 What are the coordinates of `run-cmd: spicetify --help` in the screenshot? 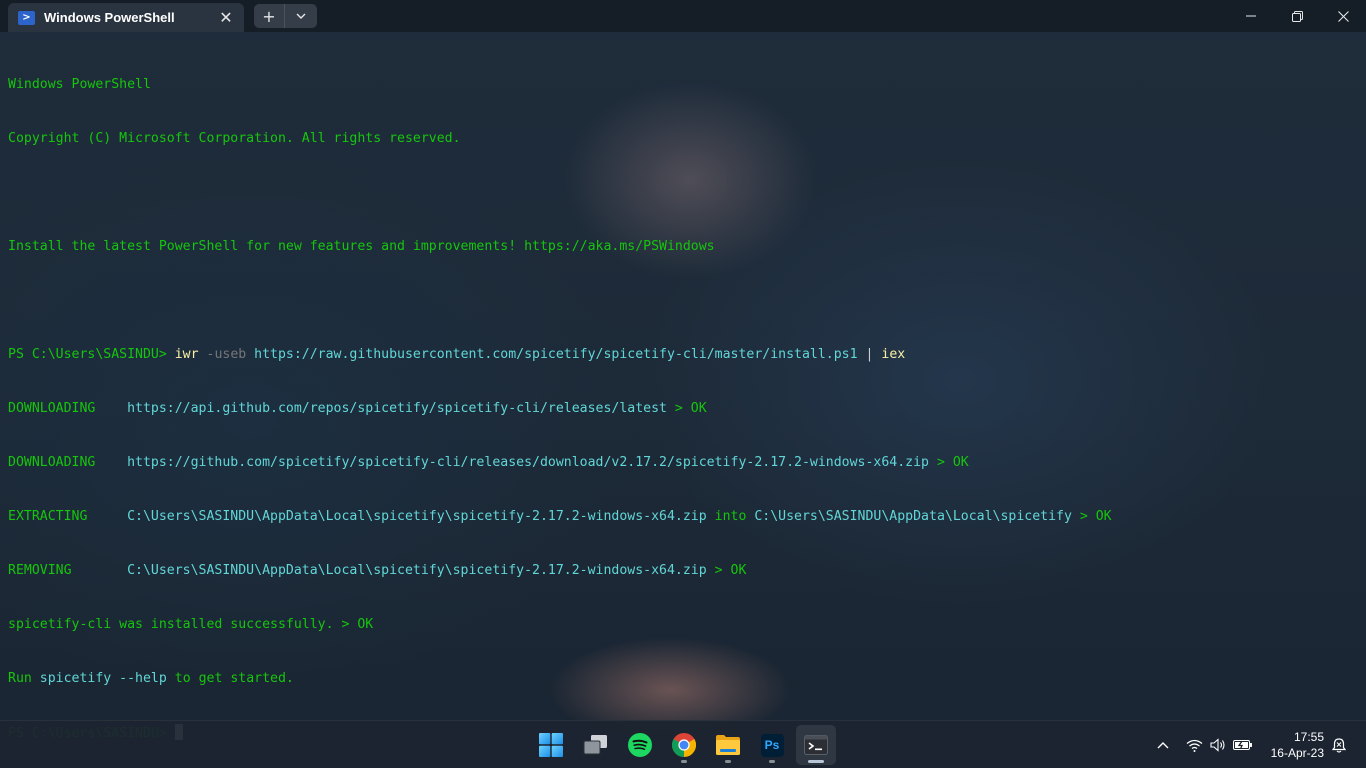 It's located at (103, 678).